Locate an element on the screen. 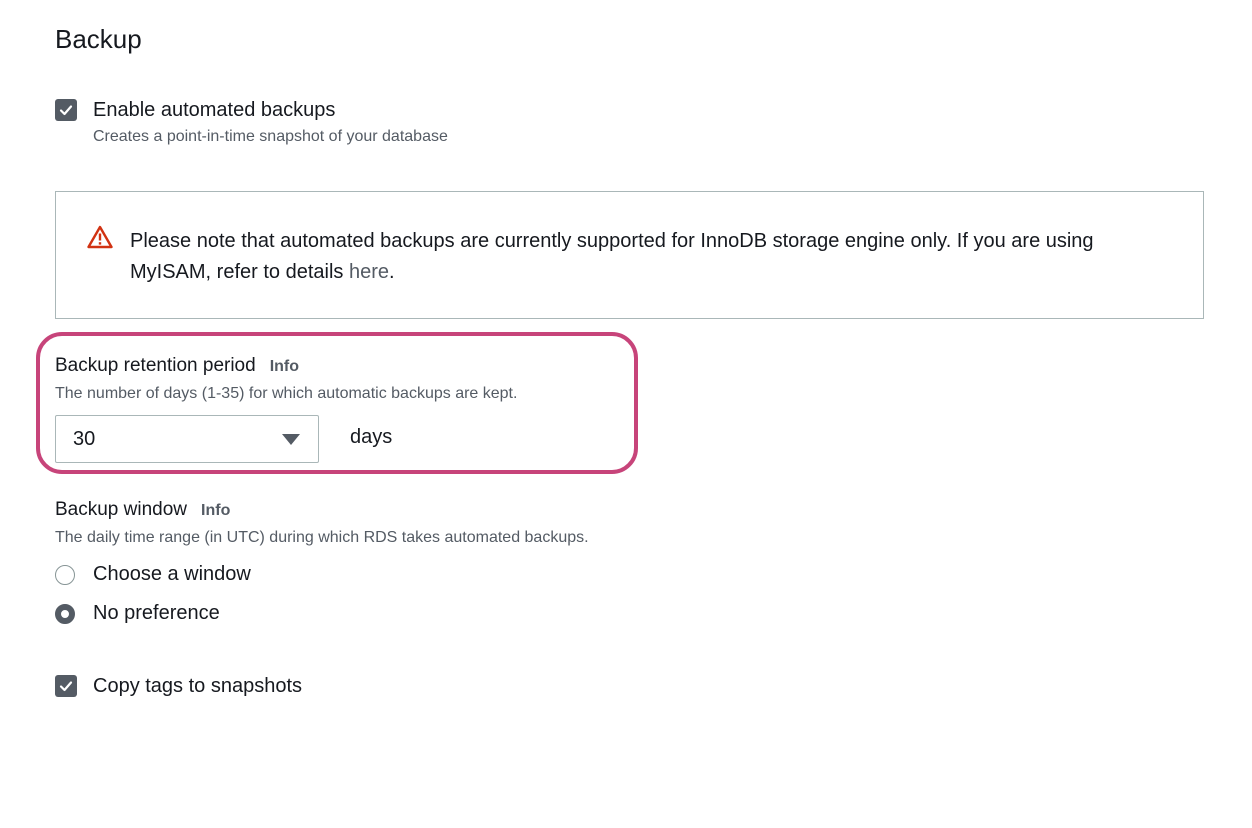  retention-label: Backup retention period is located at coordinates (155, 365).